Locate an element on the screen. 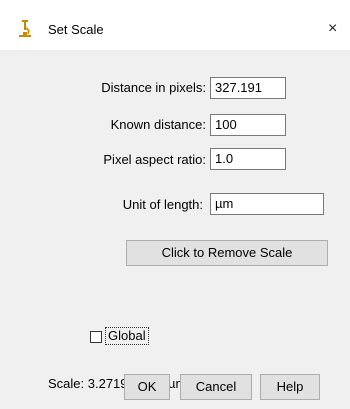  close-button: × is located at coordinates (339, 29).